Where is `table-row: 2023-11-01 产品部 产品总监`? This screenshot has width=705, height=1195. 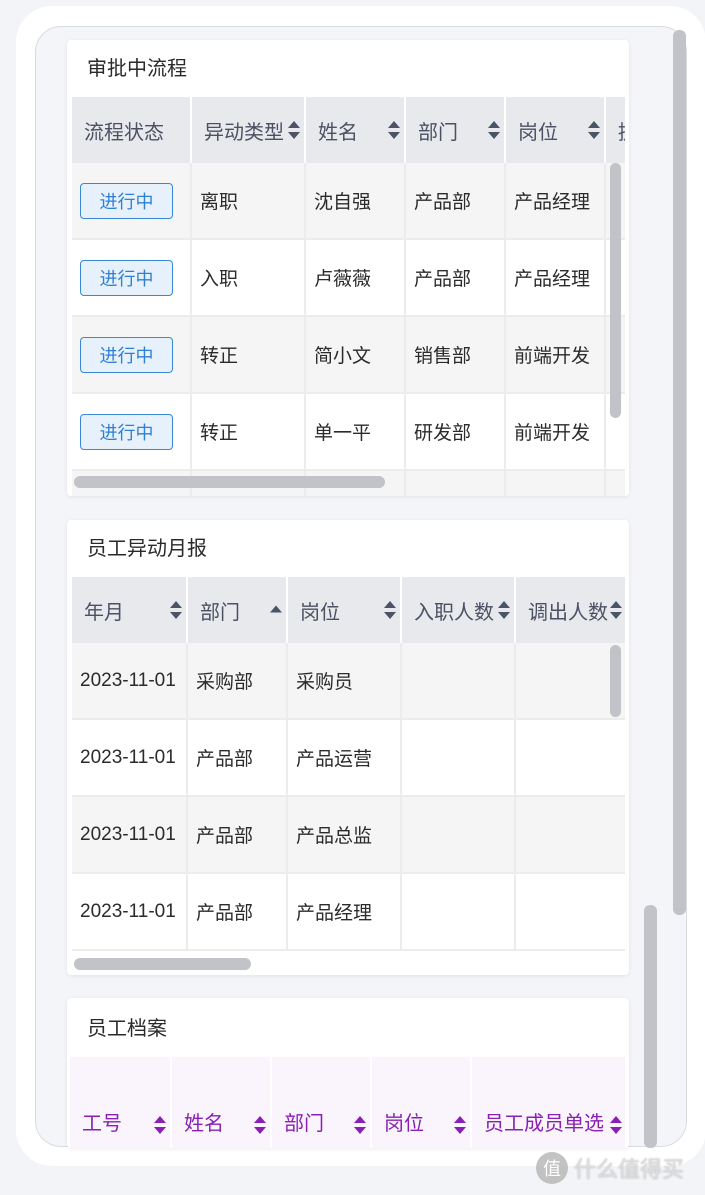
table-row: 2023-11-01 产品部 产品总监 is located at coordinates (348, 835).